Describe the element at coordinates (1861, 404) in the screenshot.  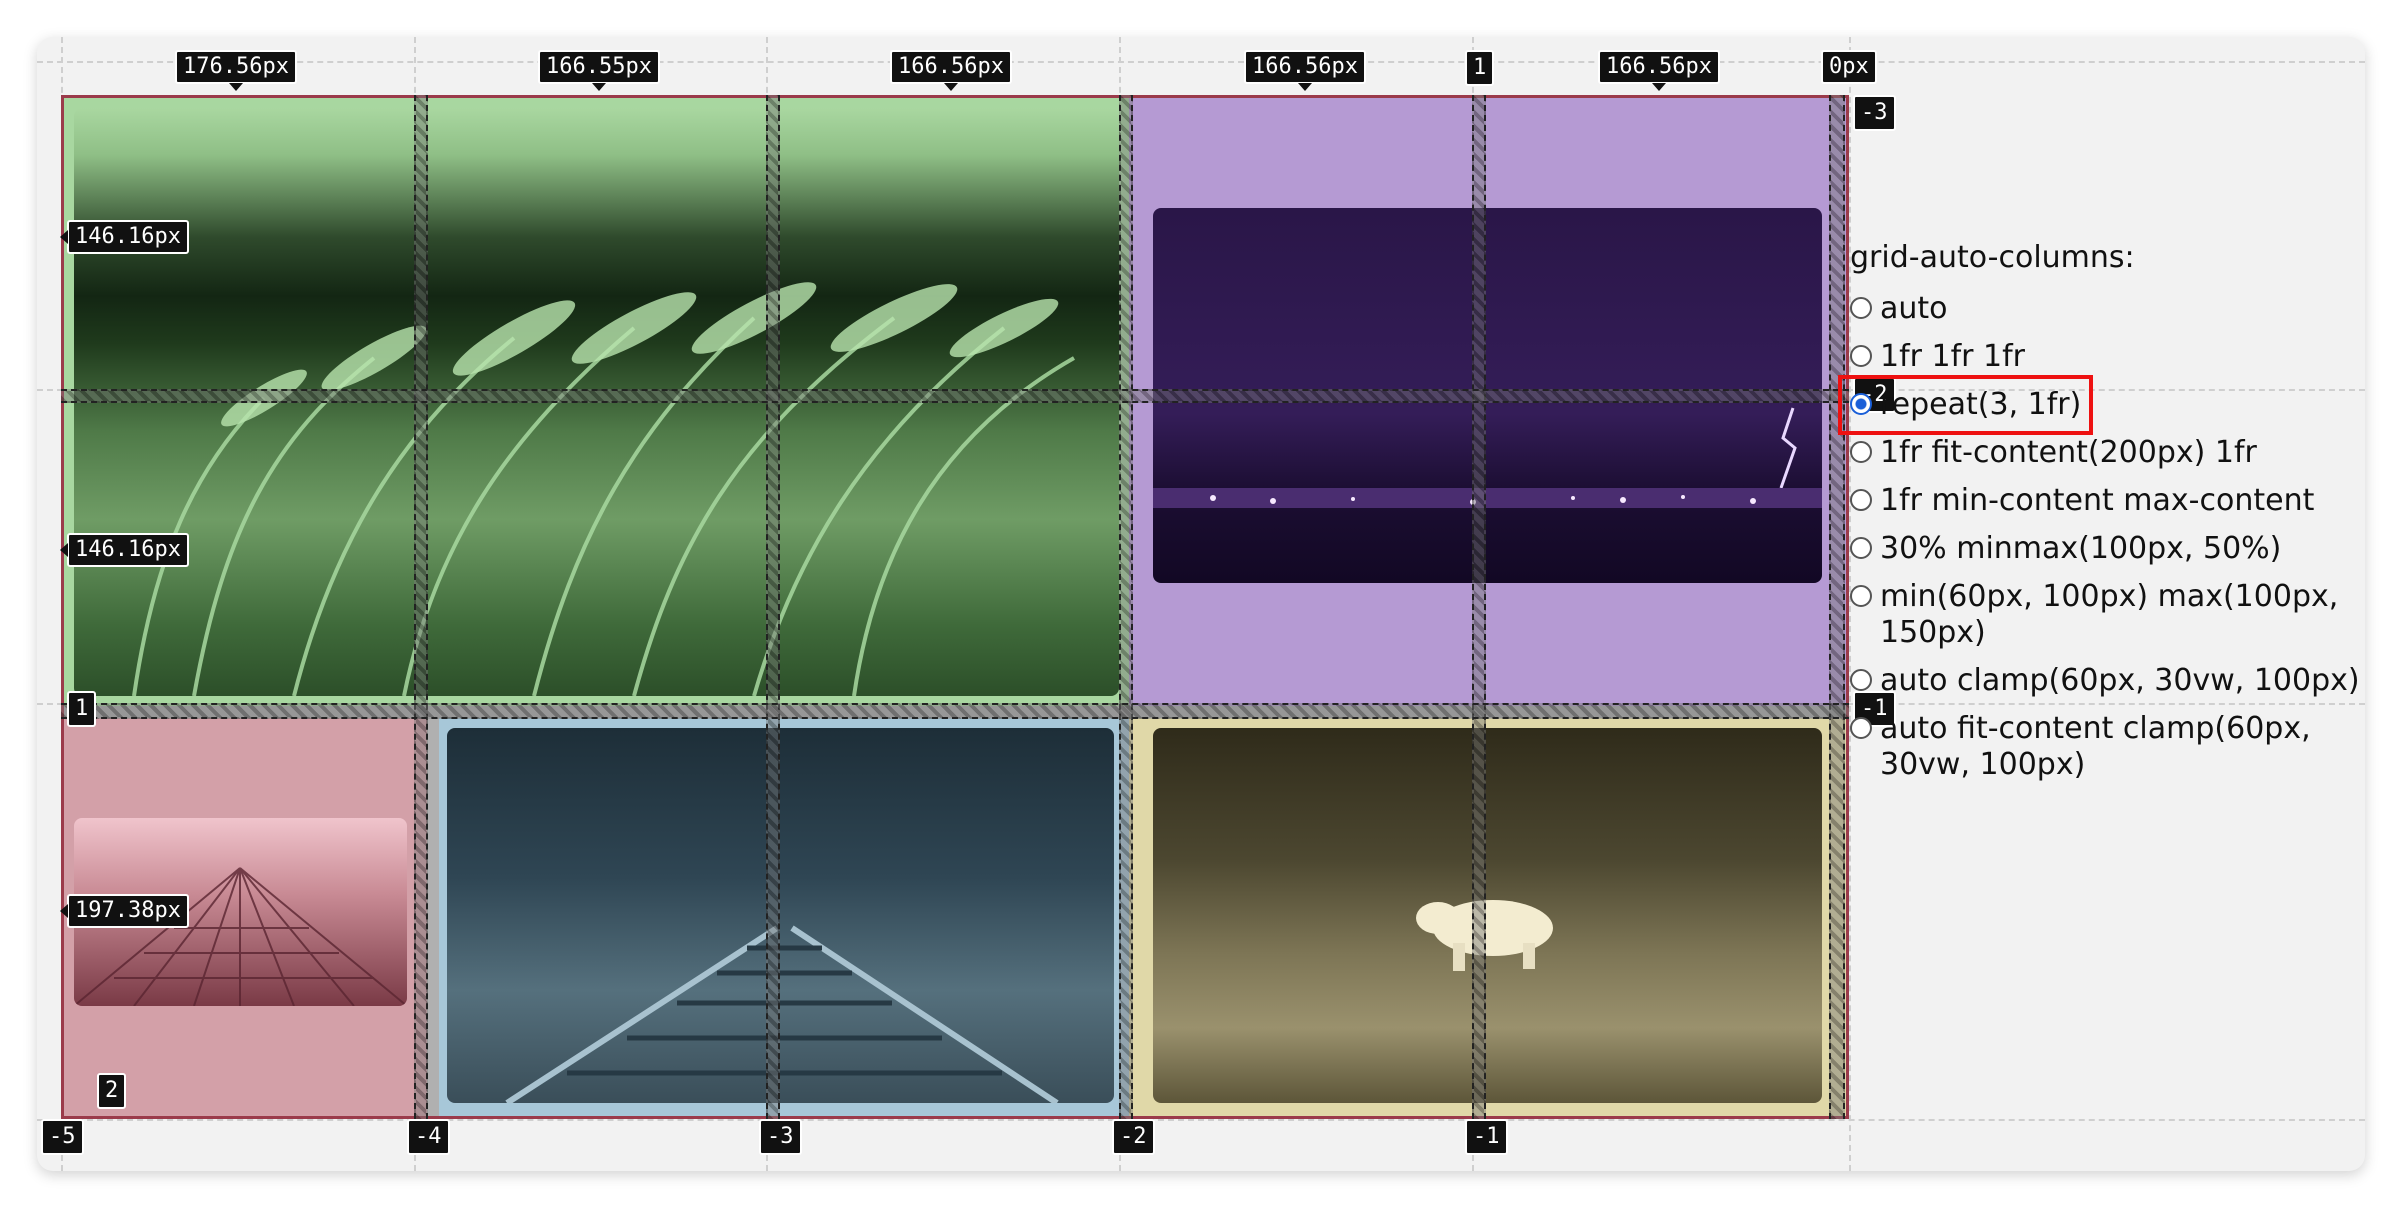
I see `radio-button-checked` at that location.